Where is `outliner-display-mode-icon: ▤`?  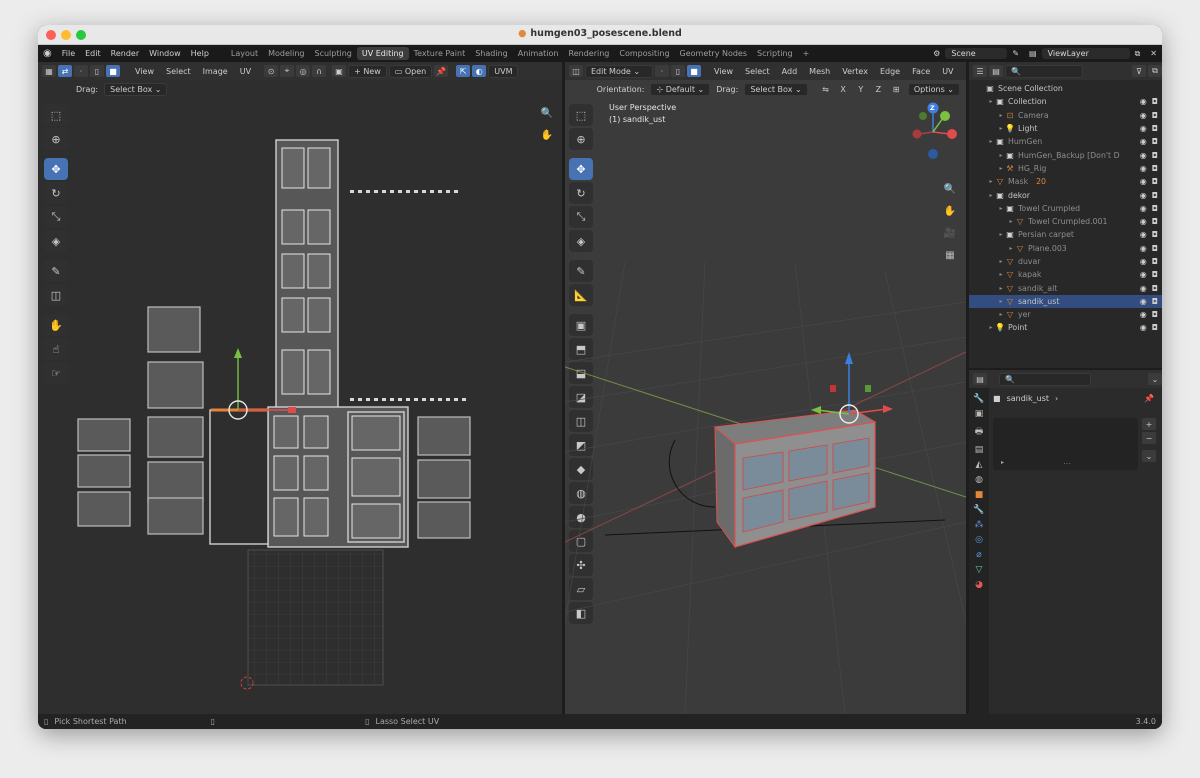 outliner-display-mode-icon: ▤ is located at coordinates (996, 71).